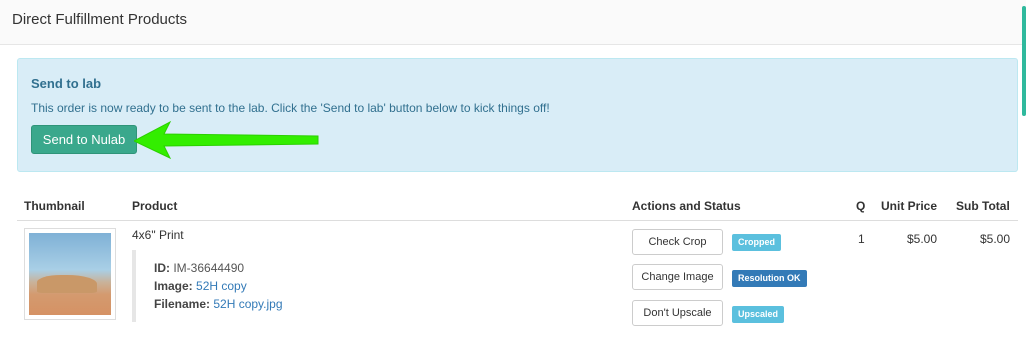 Image resolution: width=1026 pixels, height=353 pixels. I want to click on alert-title: Send to lab, so click(66, 83).